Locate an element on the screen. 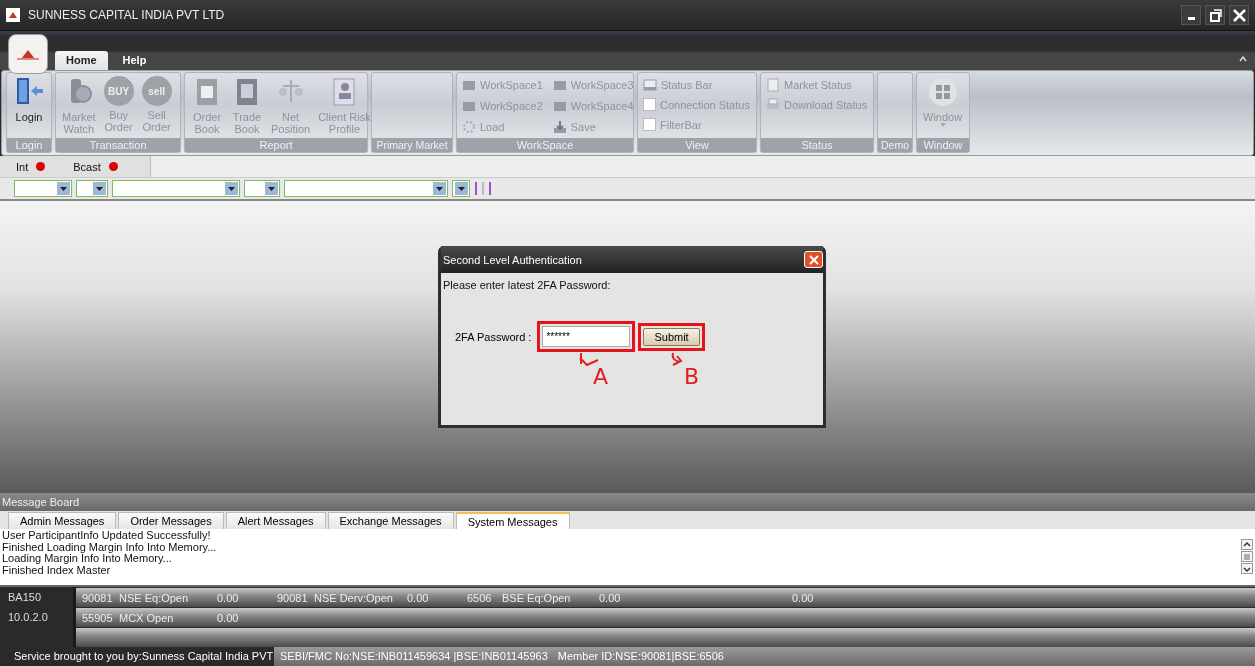 This screenshot has height=666, width=1255. group-label: Window is located at coordinates (943, 145).